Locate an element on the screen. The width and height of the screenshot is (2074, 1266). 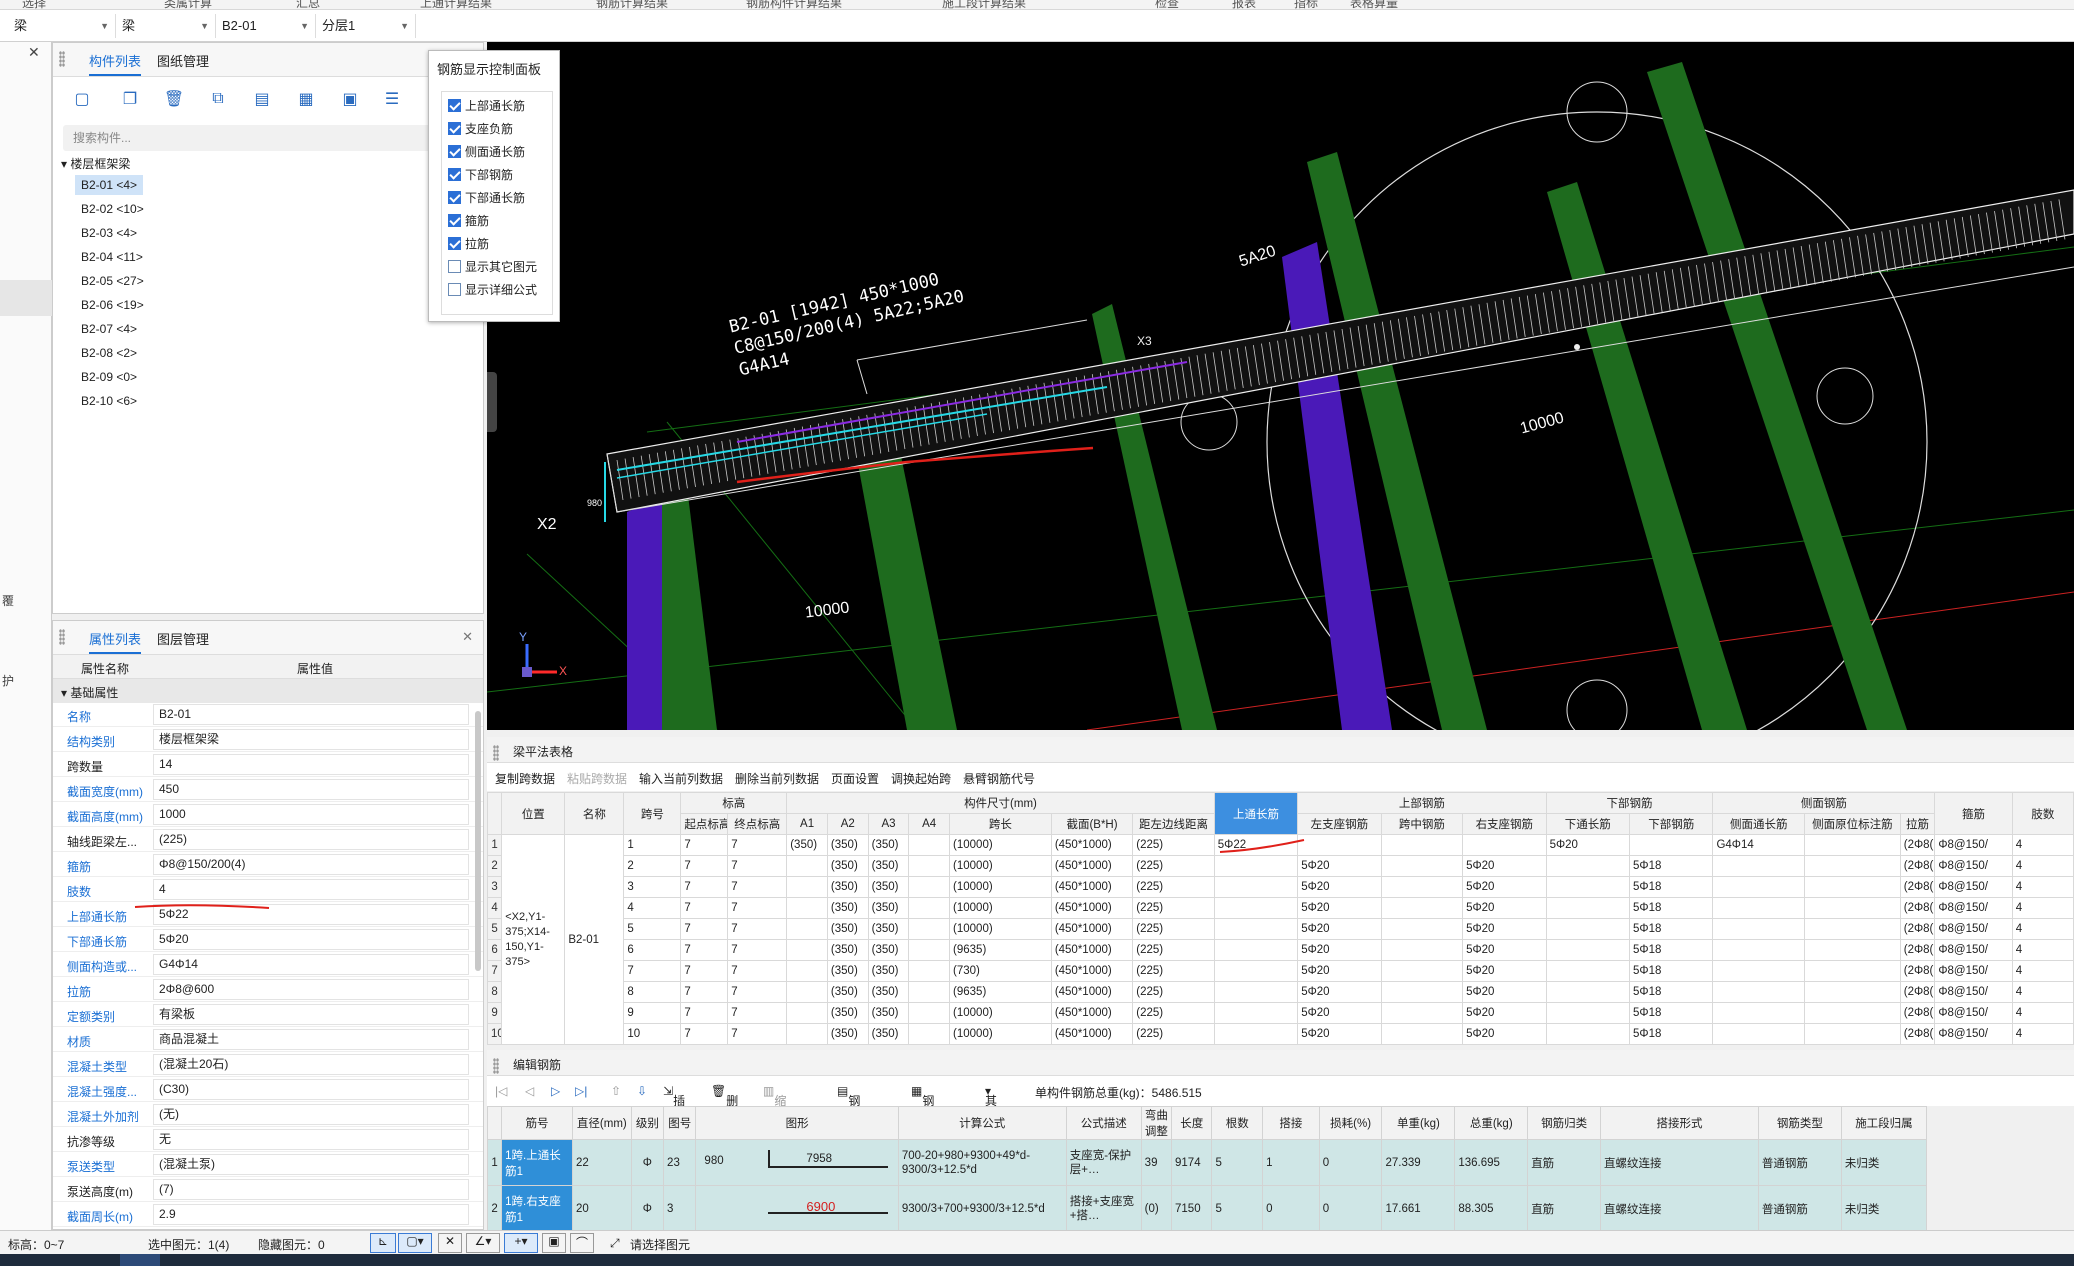
snap-box-icon: ▢▾ is located at coordinates (415, 1243).